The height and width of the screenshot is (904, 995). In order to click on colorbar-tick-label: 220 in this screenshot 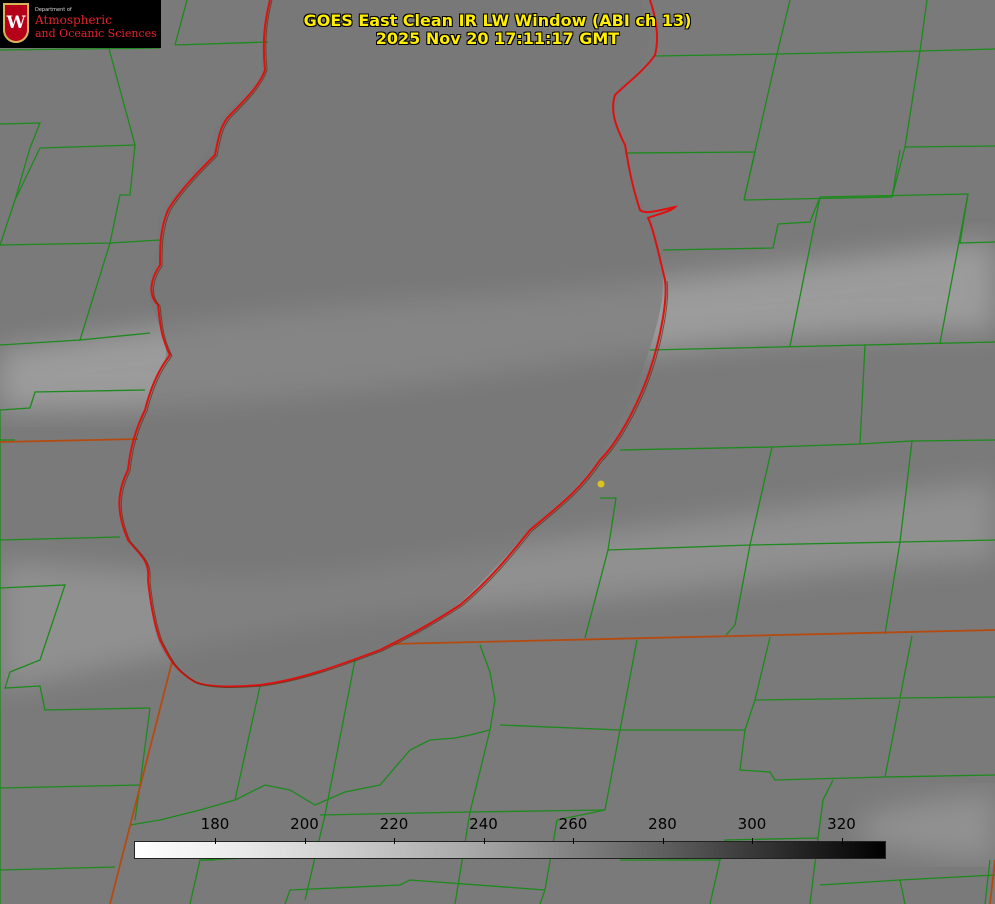, I will do `click(394, 824)`.